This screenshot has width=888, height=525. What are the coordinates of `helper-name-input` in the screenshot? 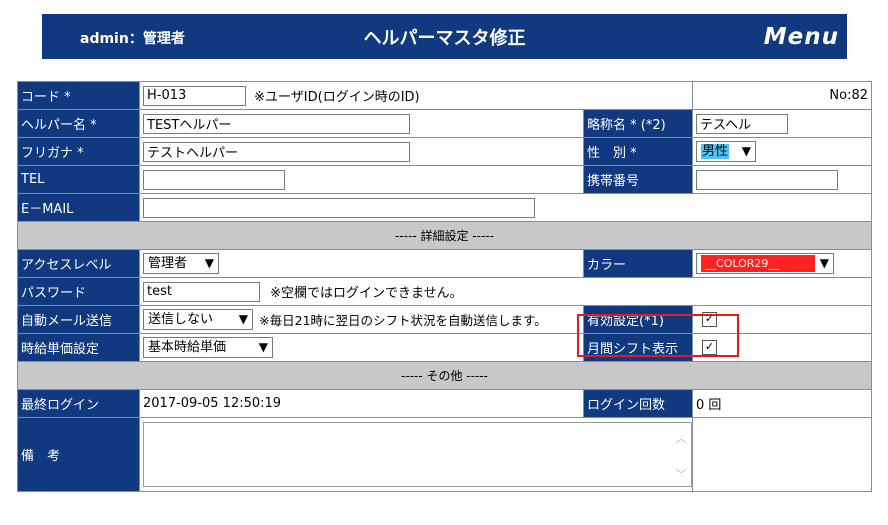 It's located at (276, 123).